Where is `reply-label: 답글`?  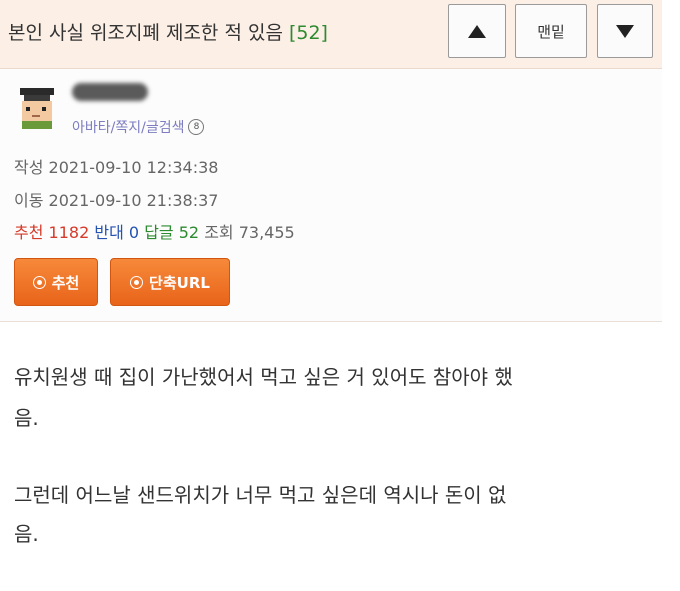
reply-label: 답글 is located at coordinates (159, 232).